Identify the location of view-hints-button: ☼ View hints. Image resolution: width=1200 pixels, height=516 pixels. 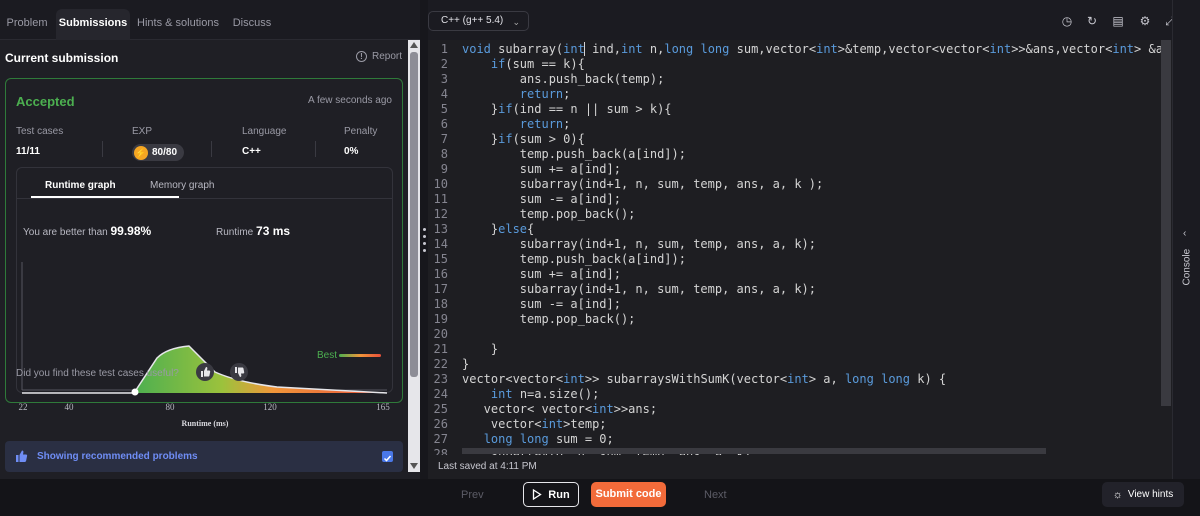
(1143, 494).